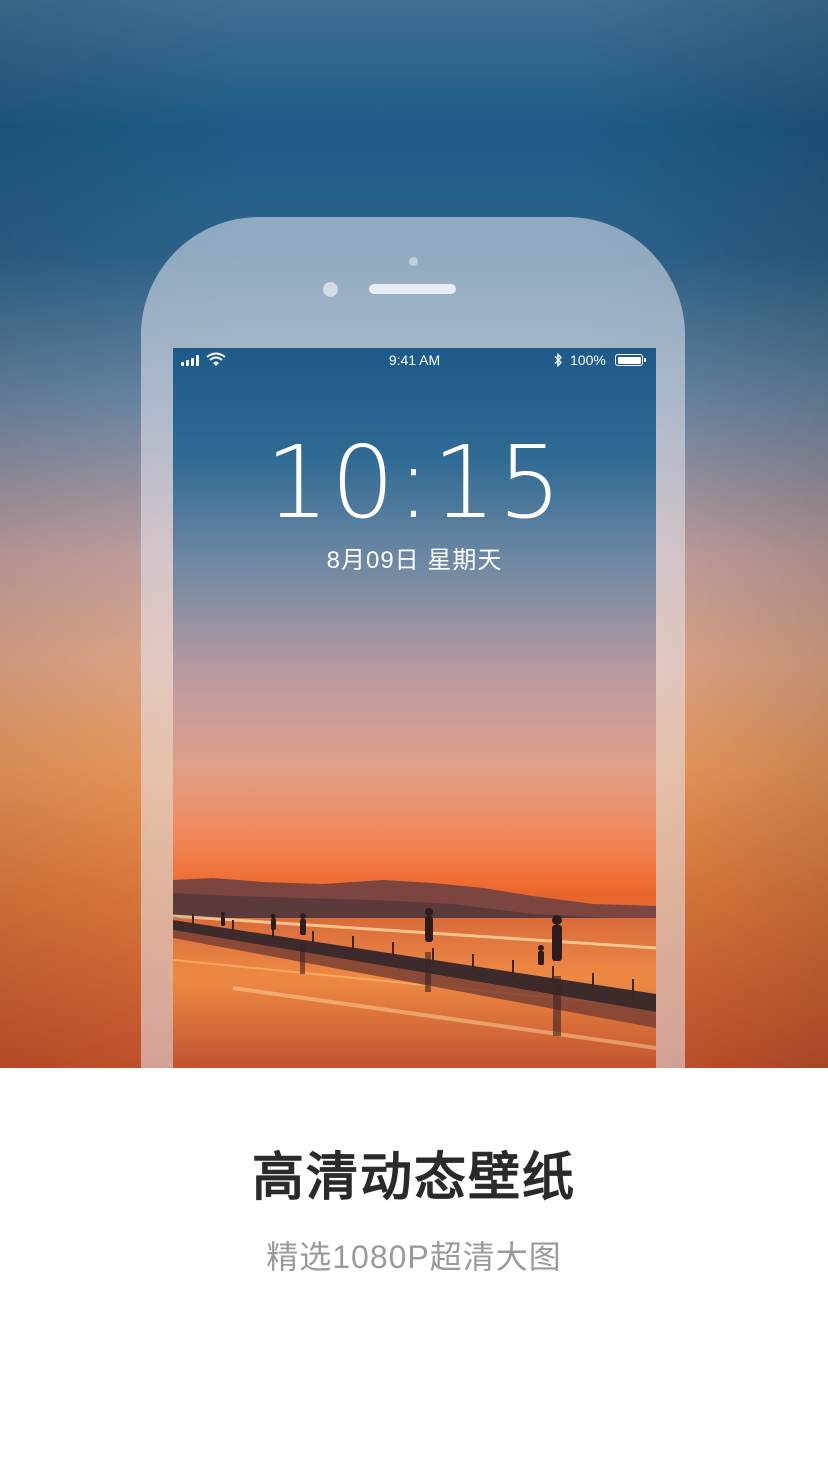 Image resolution: width=828 pixels, height=1472 pixels. Describe the element at coordinates (588, 360) in the screenshot. I see `battery-percent: 100%` at that location.